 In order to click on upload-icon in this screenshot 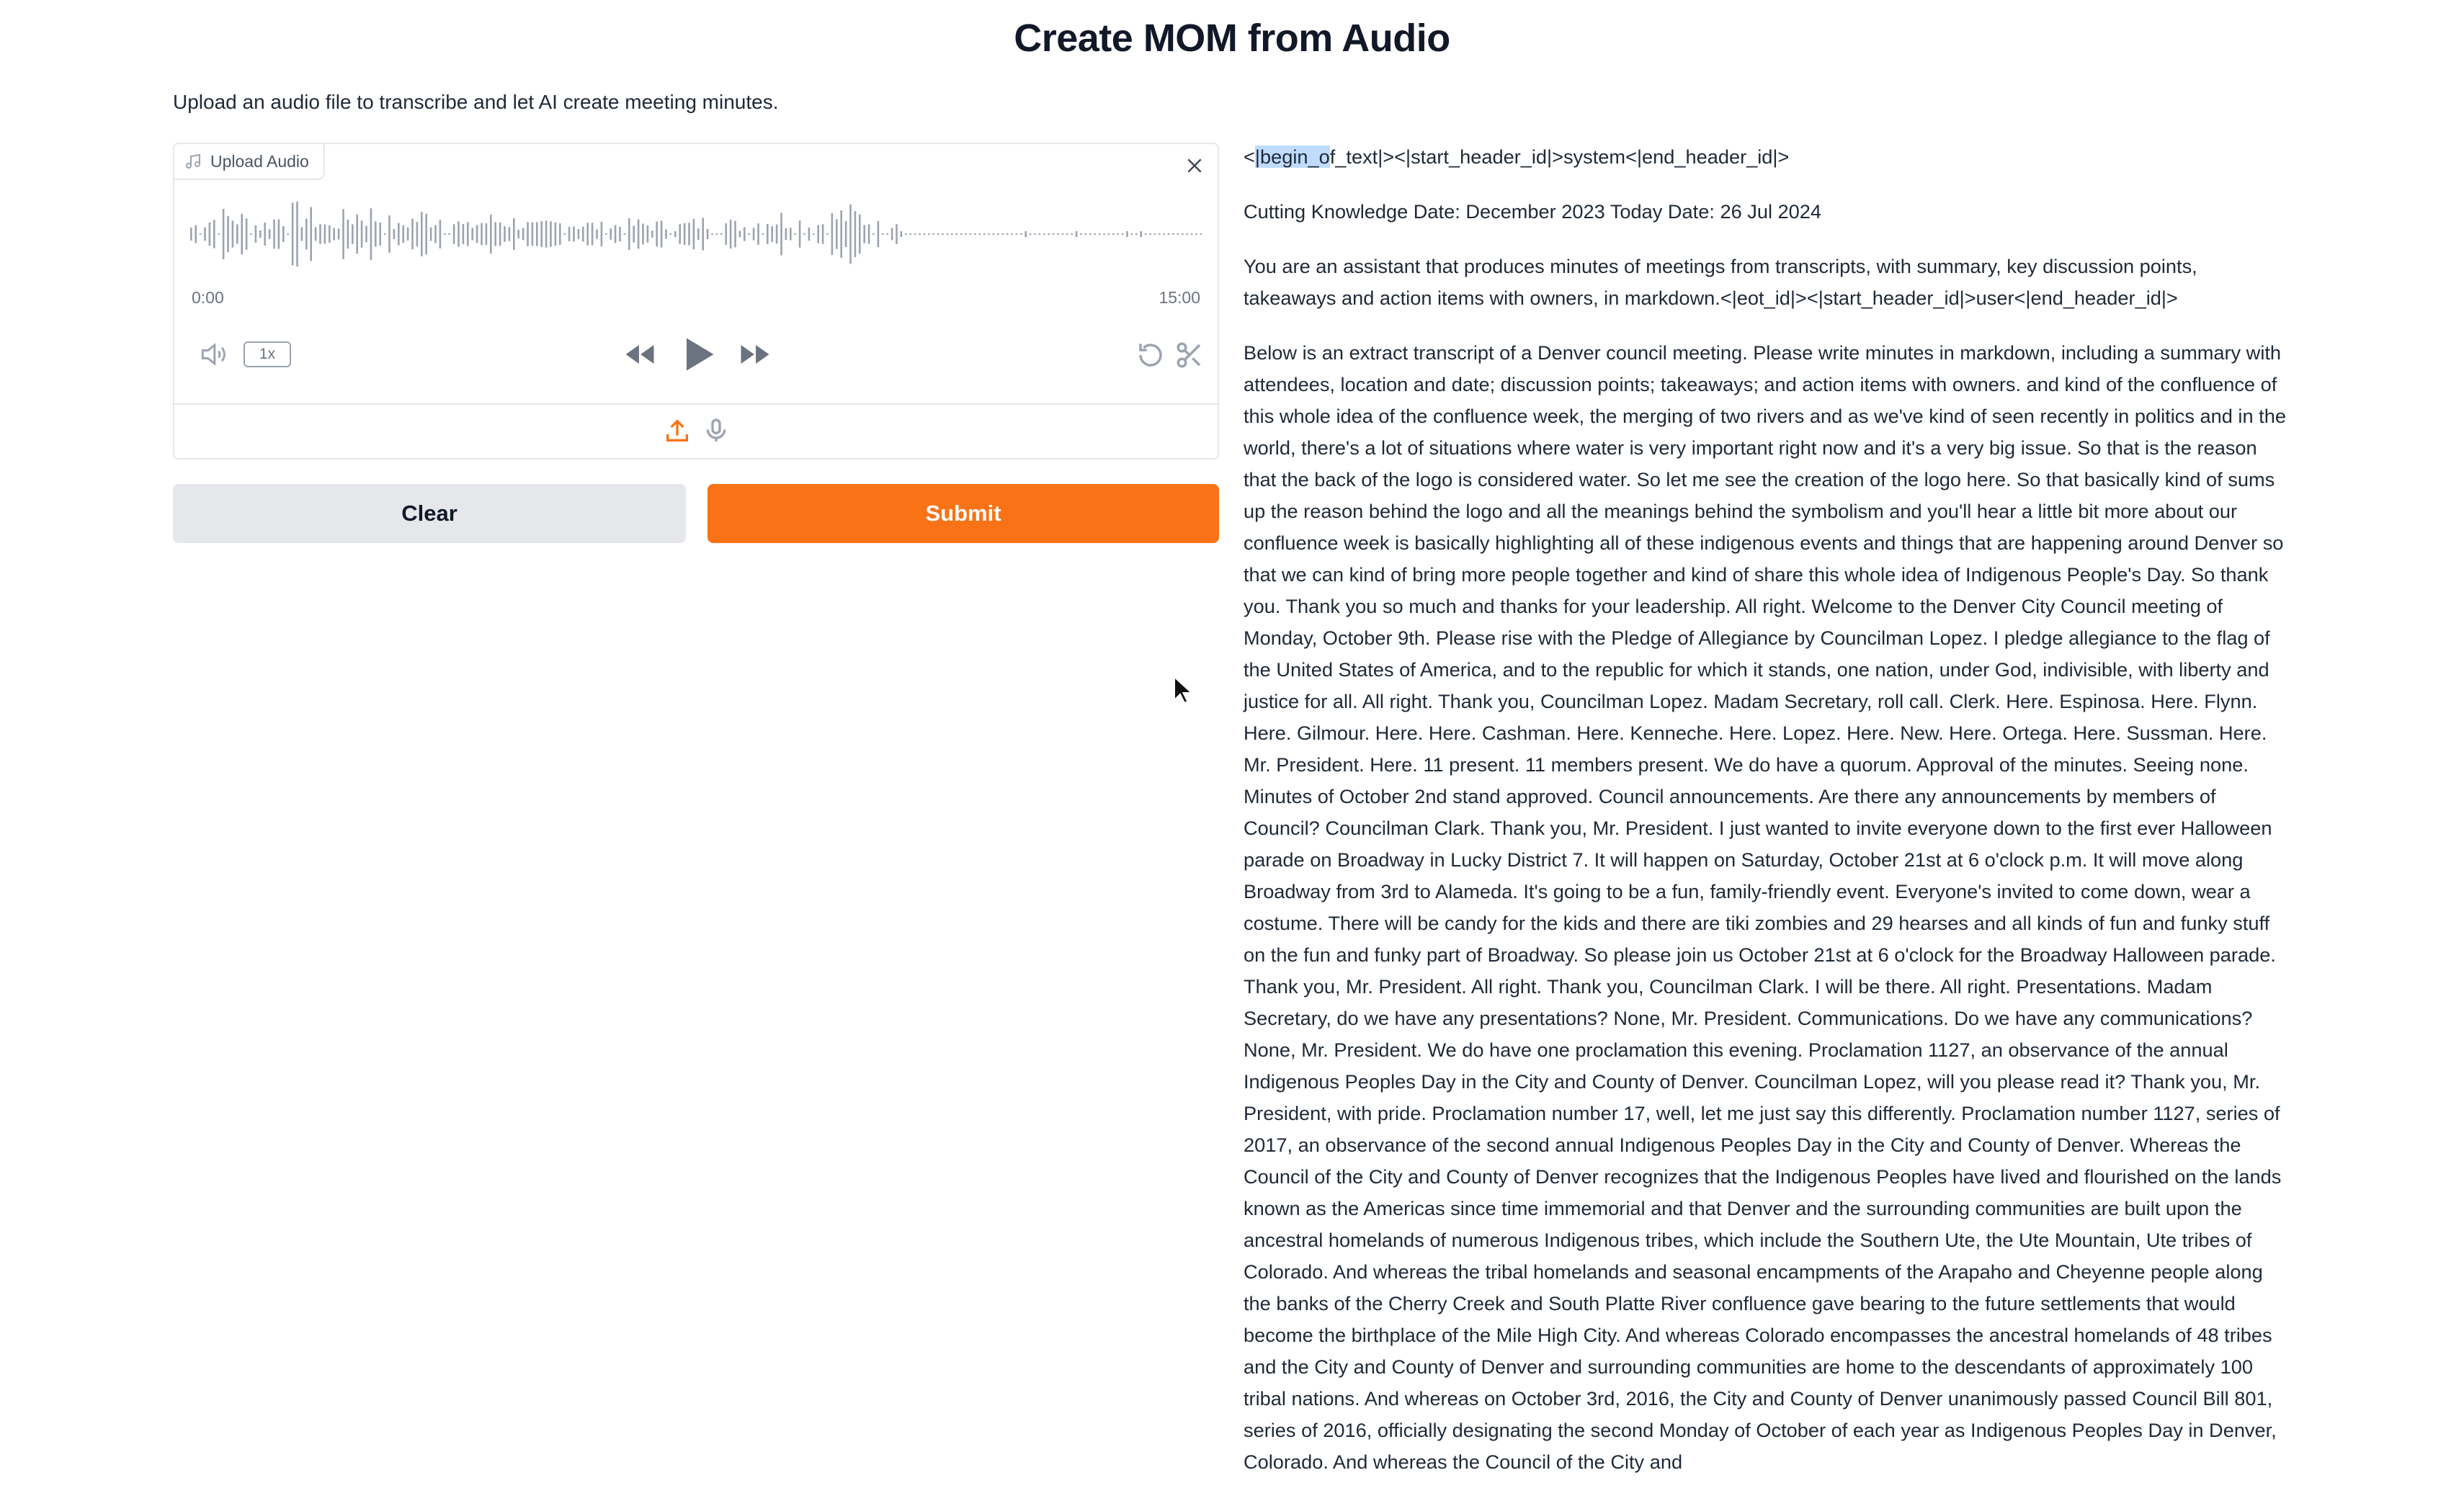, I will do `click(677, 430)`.